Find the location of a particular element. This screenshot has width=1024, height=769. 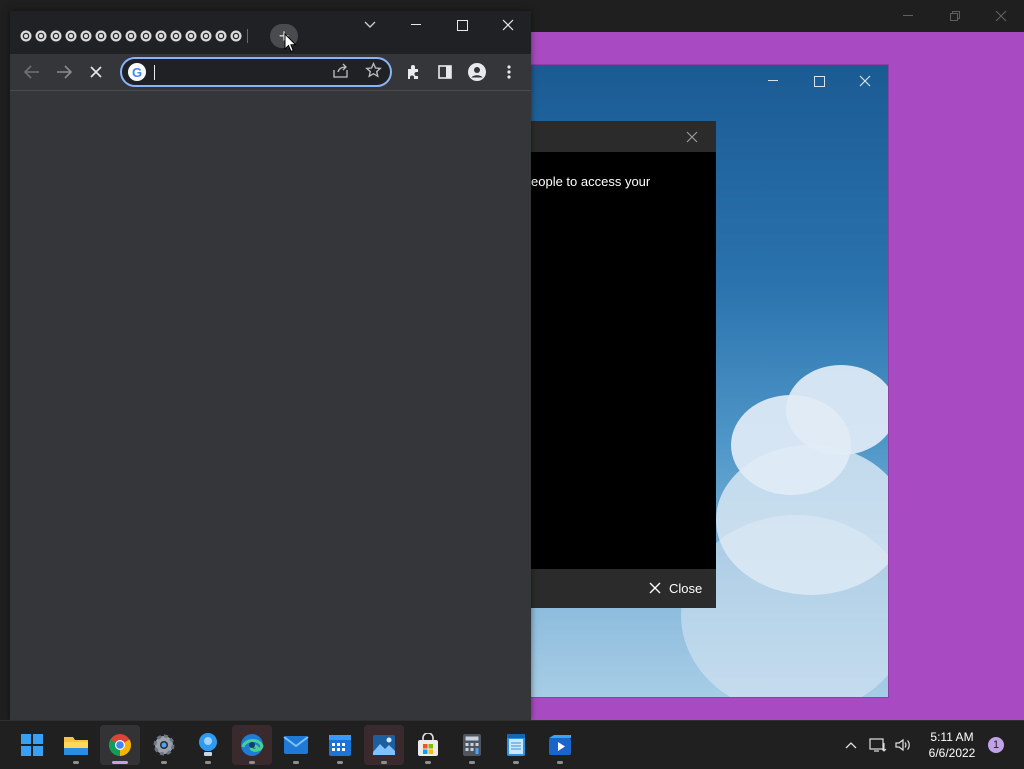

dialog-close-button: Close is located at coordinates (675, 588).